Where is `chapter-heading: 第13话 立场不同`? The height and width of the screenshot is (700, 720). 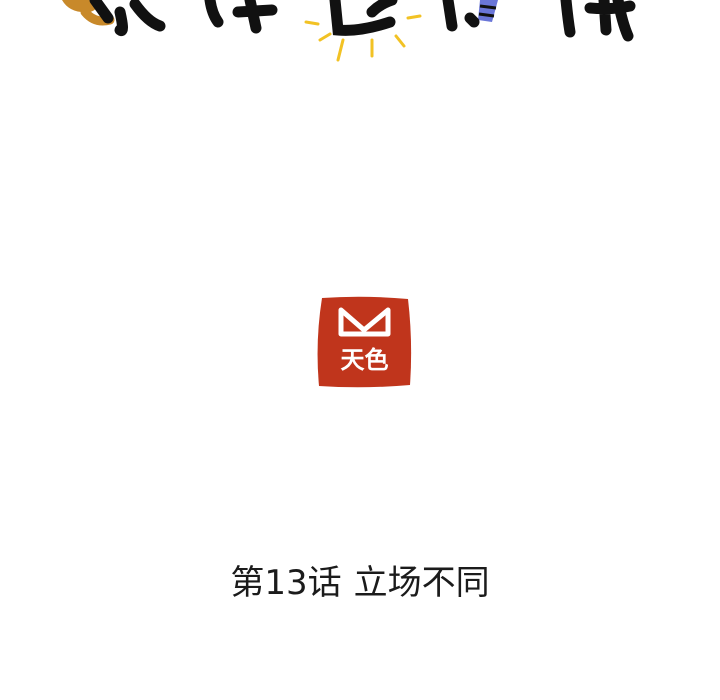 chapter-heading: 第13话 立场不同 is located at coordinates (360, 583).